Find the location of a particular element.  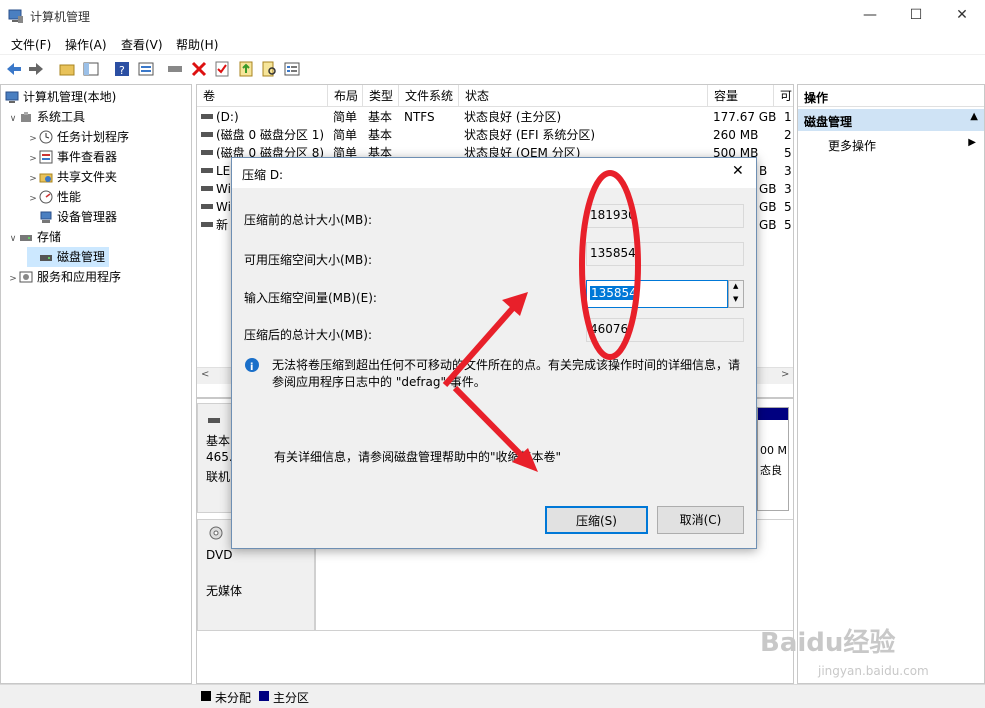

spin-up-icon: ▲ is located at coordinates (735, 286).